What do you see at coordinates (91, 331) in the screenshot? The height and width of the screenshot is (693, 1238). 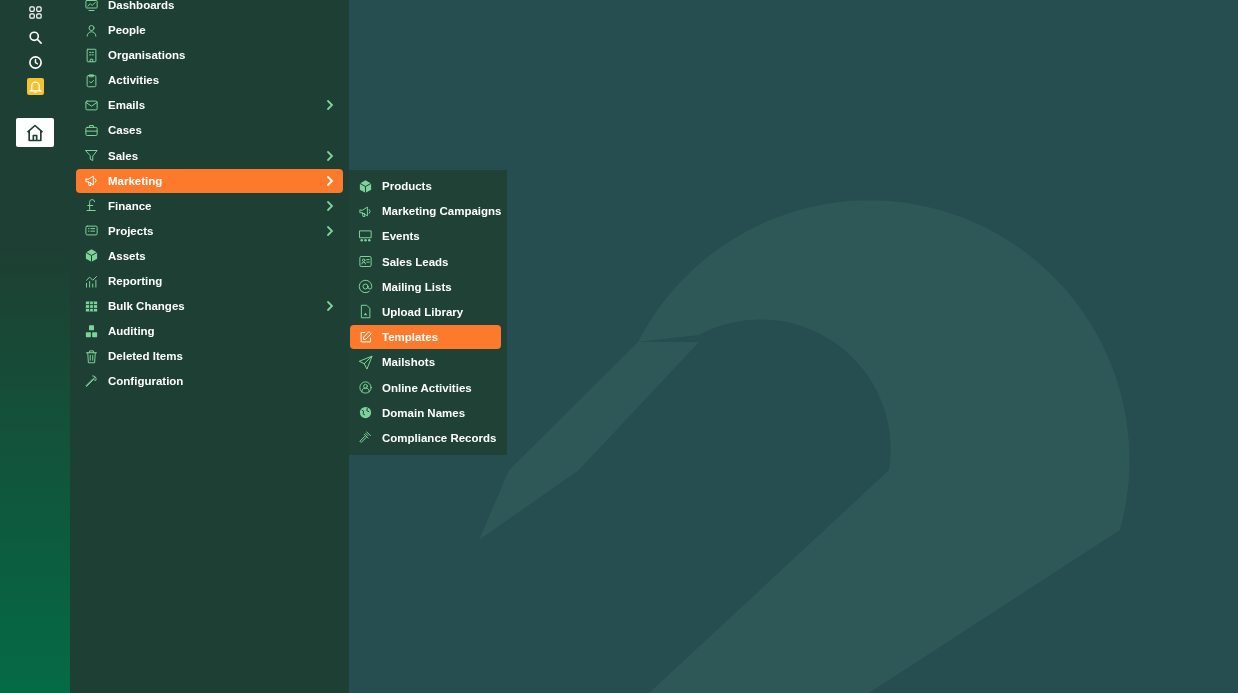 I see `boxes-icon` at bounding box center [91, 331].